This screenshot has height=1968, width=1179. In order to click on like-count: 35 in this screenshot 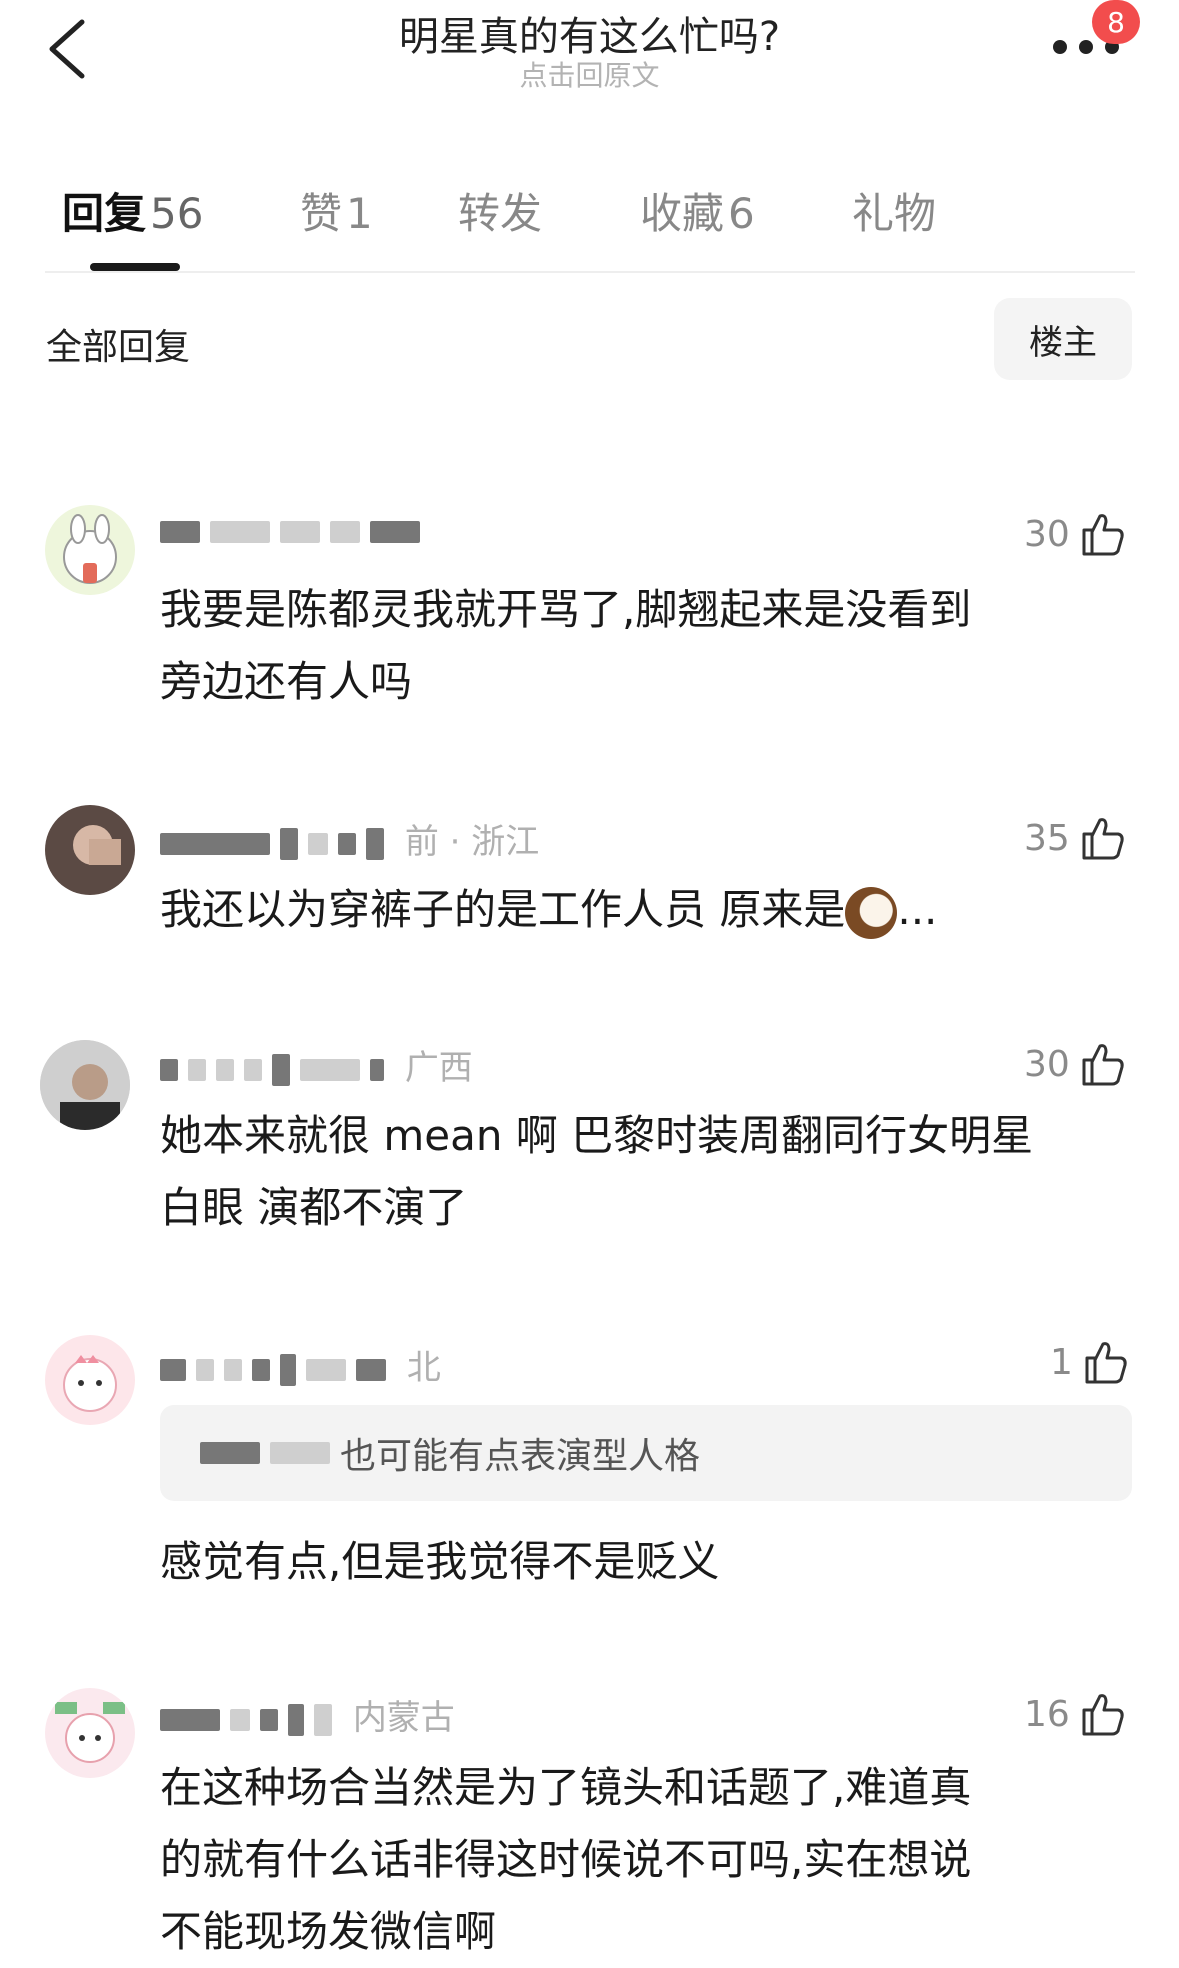, I will do `click(1047, 838)`.